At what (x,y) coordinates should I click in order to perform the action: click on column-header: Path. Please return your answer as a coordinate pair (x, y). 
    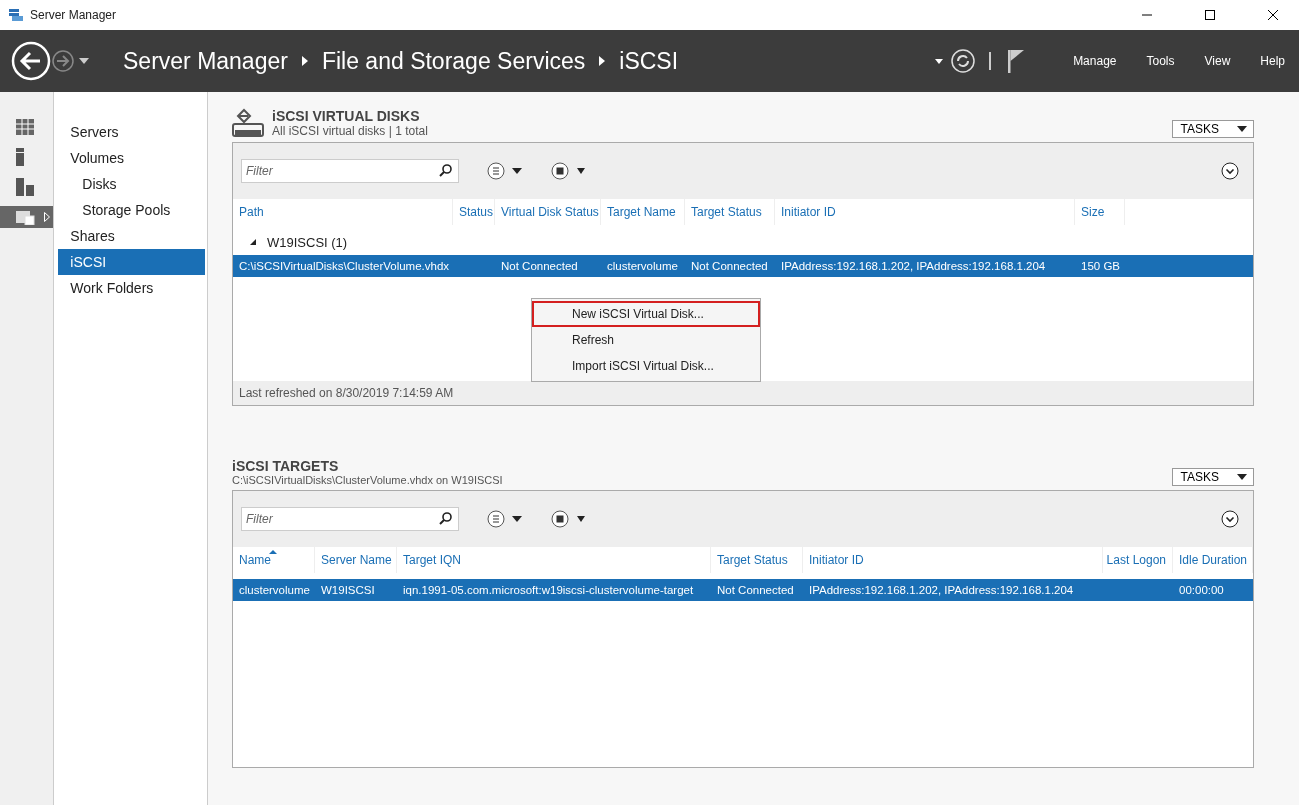
    Looking at the image, I should click on (343, 212).